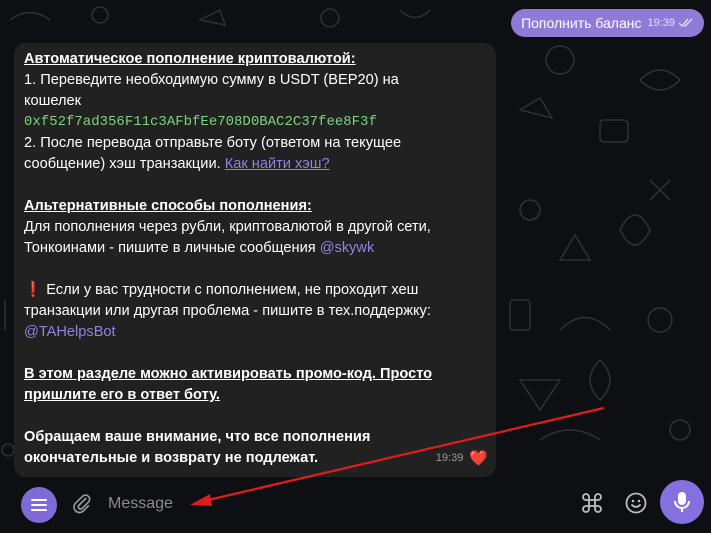 This screenshot has height=533, width=711. What do you see at coordinates (449, 458) in the screenshot?
I see `incoming-message-time: 19:39` at bounding box center [449, 458].